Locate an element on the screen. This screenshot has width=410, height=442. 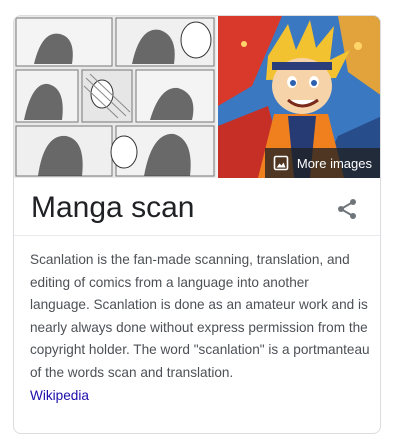
more-images-button: More images is located at coordinates (322, 163).